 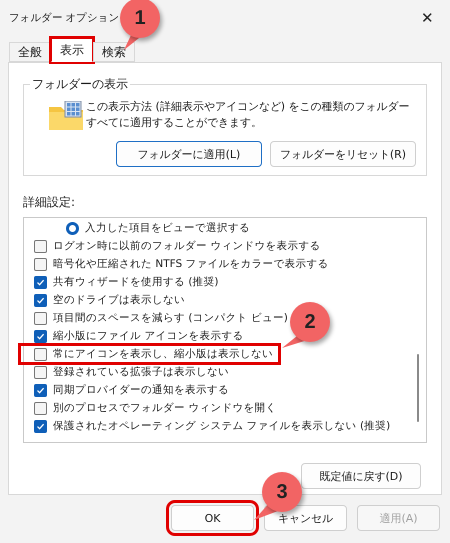 What do you see at coordinates (361, 476) in the screenshot?
I see `restore-defaults-button: 既定値に戻す(D)` at bounding box center [361, 476].